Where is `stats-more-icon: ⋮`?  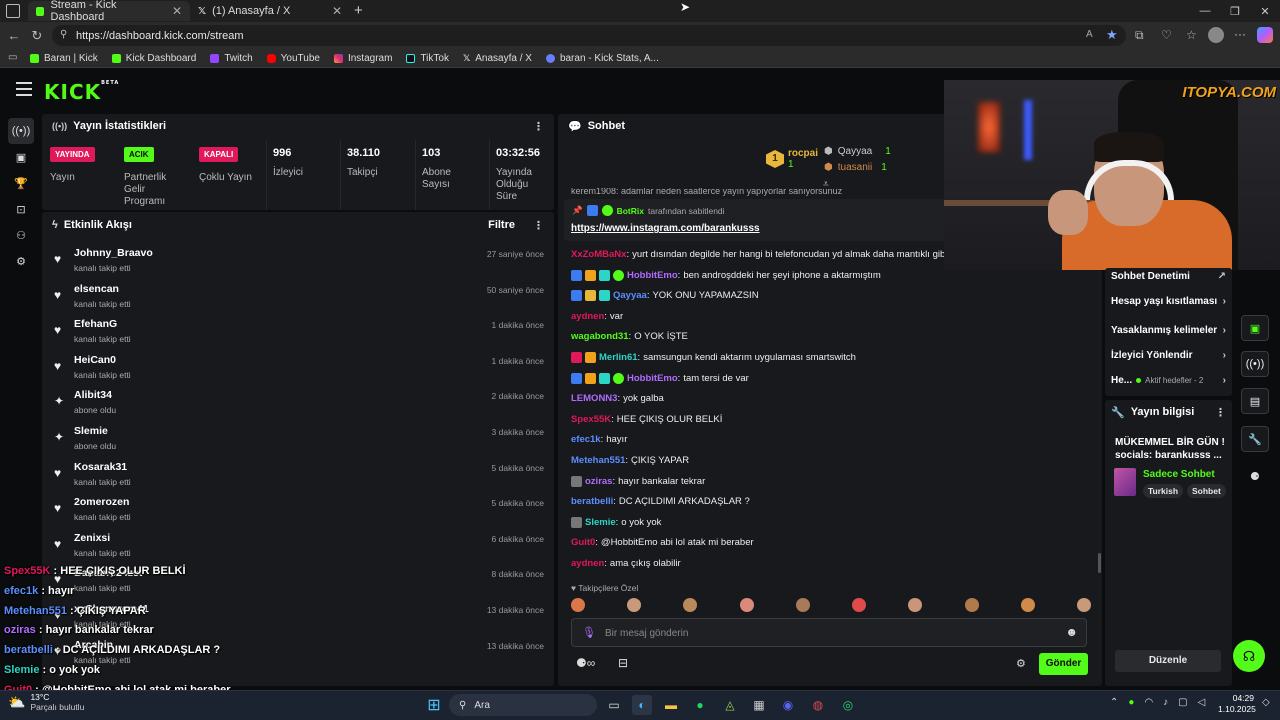
stats-more-icon: ⋮ is located at coordinates (538, 126).